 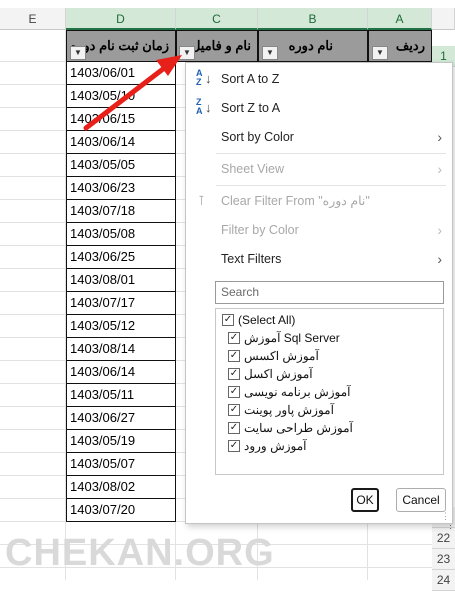 What do you see at coordinates (124, 98) in the screenshot?
I see `arrow-shaft` at bounding box center [124, 98].